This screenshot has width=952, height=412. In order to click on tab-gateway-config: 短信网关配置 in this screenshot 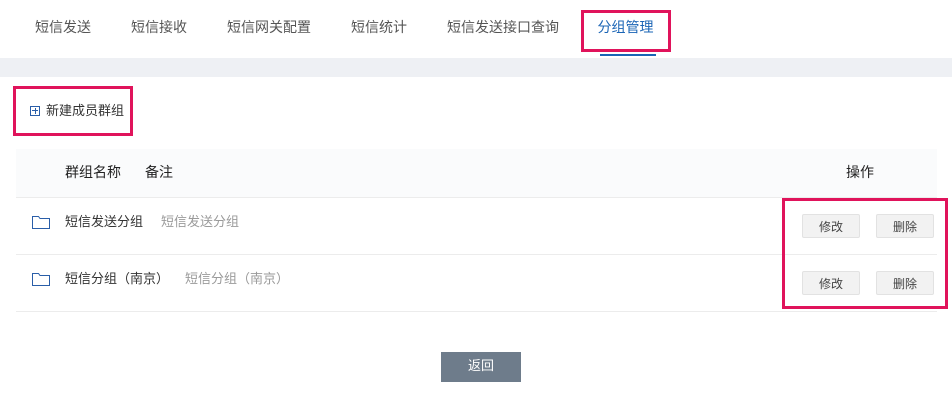, I will do `click(269, 29)`.